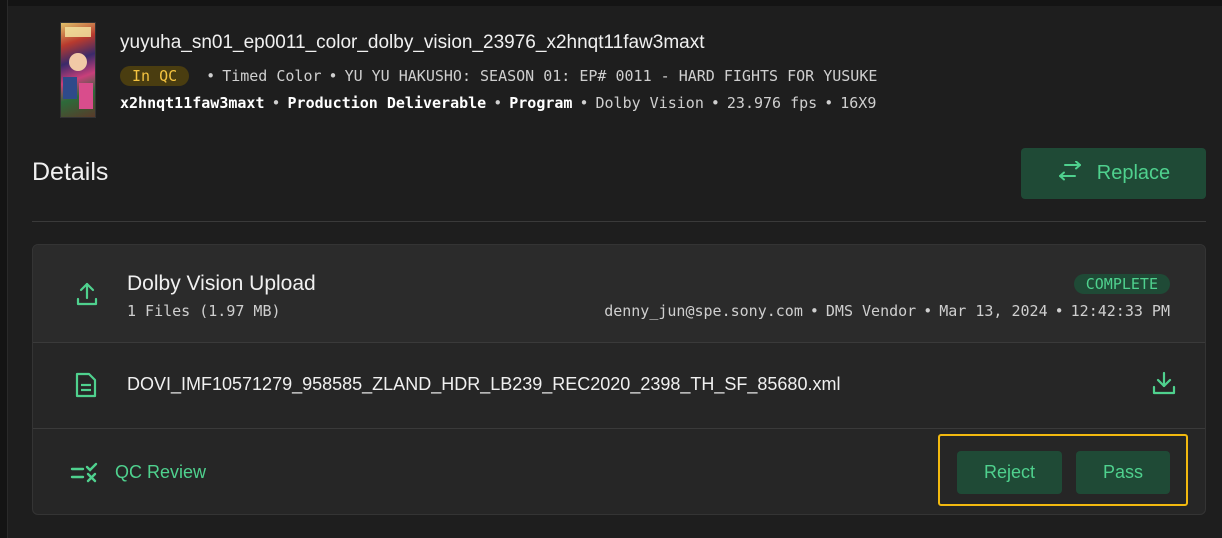 Image resolution: width=1222 pixels, height=538 pixels. Describe the element at coordinates (1070, 173) in the screenshot. I see `swap-arrows-icon` at that location.